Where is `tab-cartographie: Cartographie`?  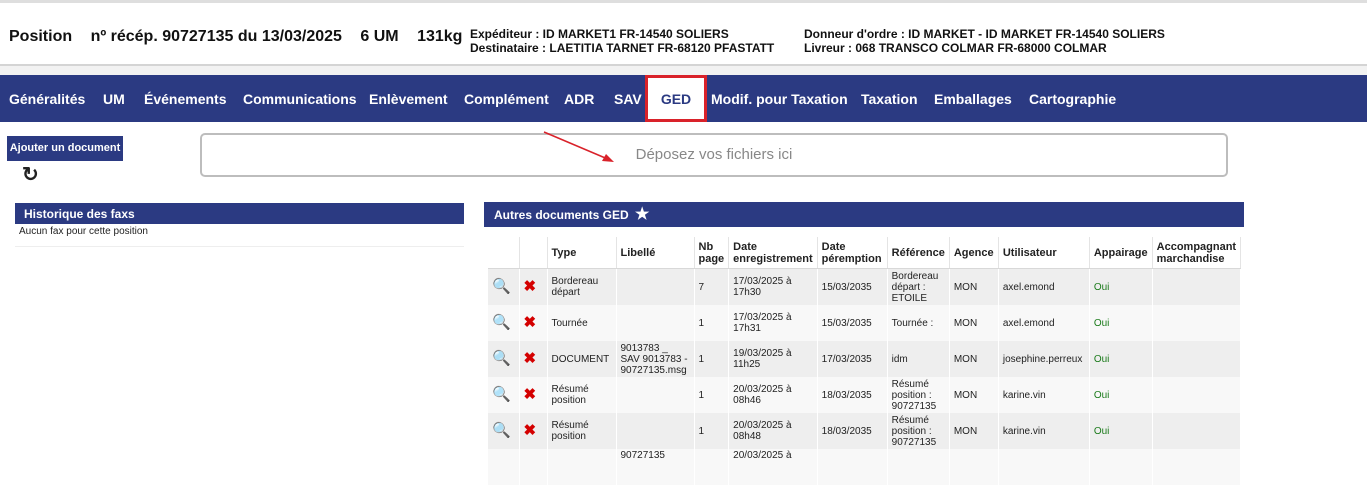
tab-cartographie: Cartographie is located at coordinates (1072, 98).